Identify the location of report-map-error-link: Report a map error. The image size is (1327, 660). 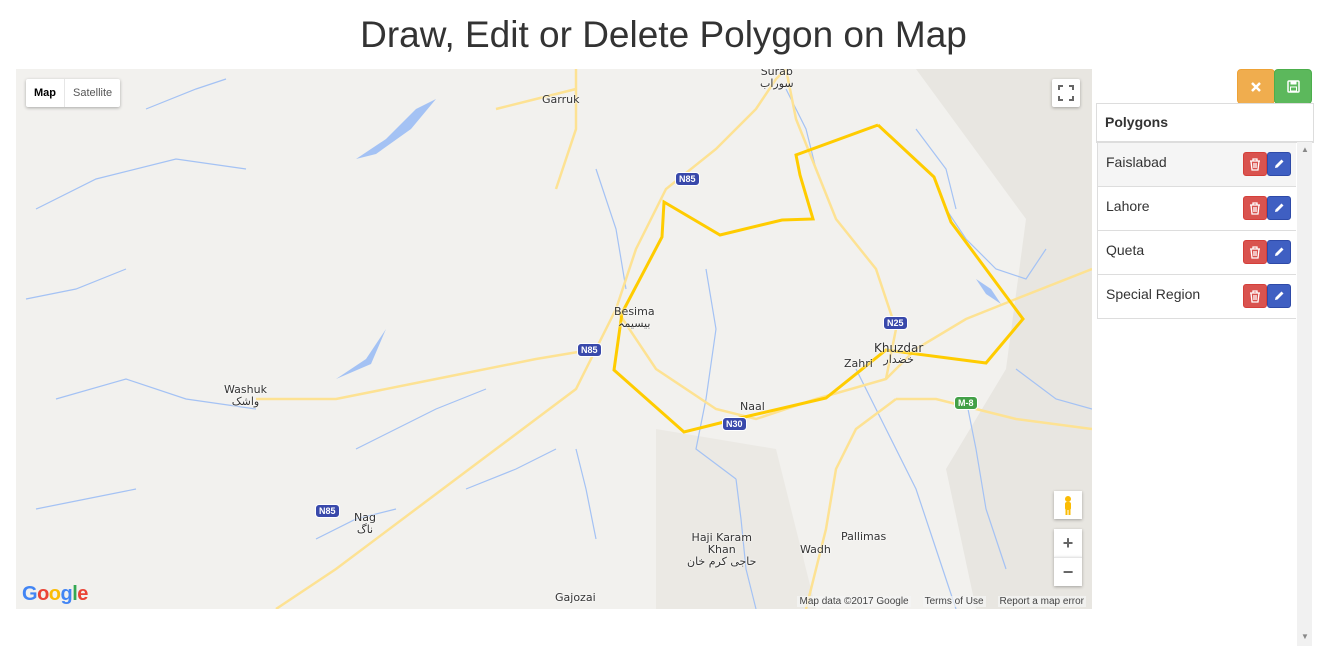
(1041, 601).